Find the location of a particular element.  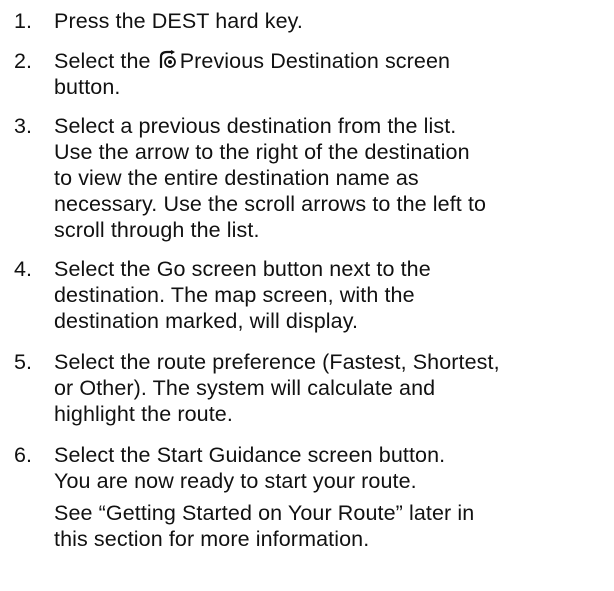

step-number: 4. is located at coordinates (23, 269).